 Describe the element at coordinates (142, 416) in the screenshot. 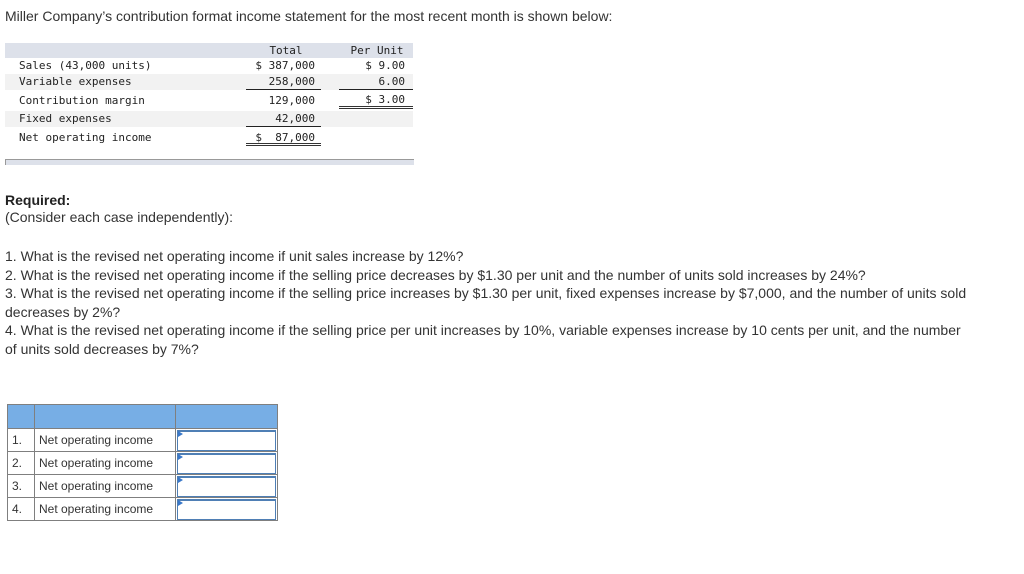

I see `answer-table-header` at that location.